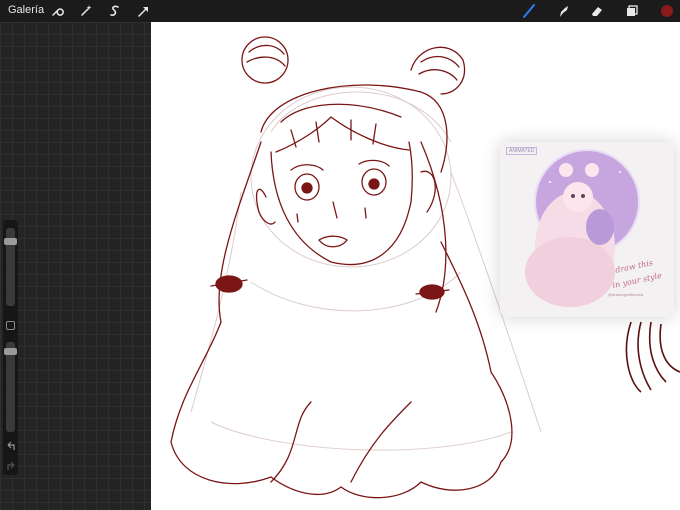  What do you see at coordinates (340, 11) in the screenshot?
I see `top-toolbar: Galería` at bounding box center [340, 11].